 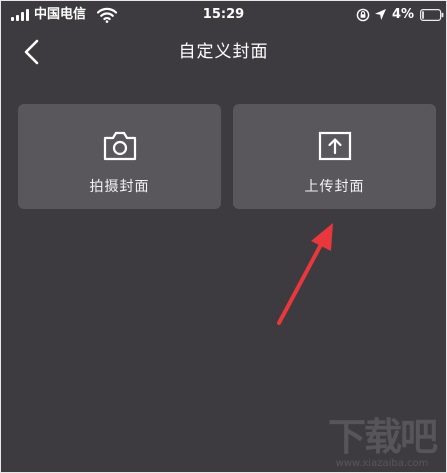 I want to click on page-title: 自定义封面, so click(x=223, y=52).